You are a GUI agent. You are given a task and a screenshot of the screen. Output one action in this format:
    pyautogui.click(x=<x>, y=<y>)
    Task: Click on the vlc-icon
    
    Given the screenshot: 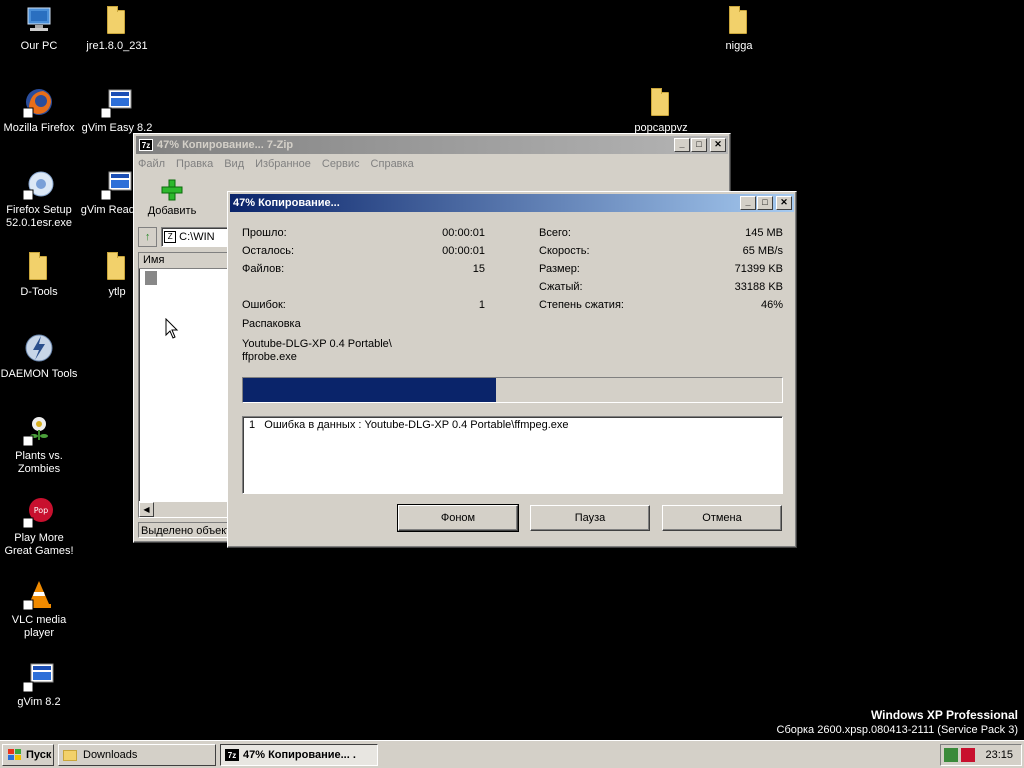 What is the action you would take?
    pyautogui.click(x=38, y=594)
    